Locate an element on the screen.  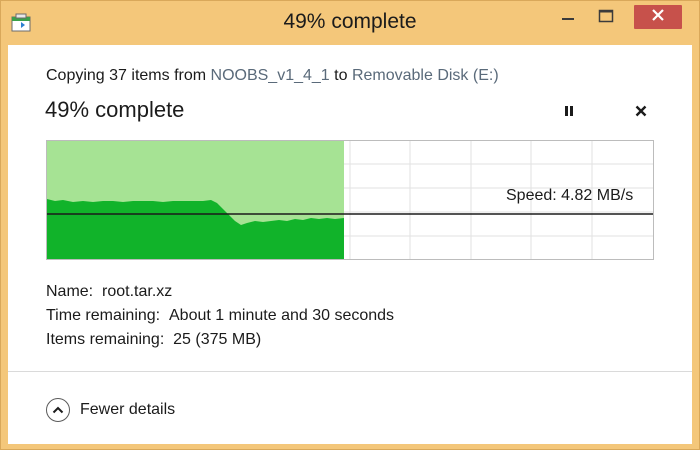
title-bar: 49% complete is located at coordinates (350, 23).